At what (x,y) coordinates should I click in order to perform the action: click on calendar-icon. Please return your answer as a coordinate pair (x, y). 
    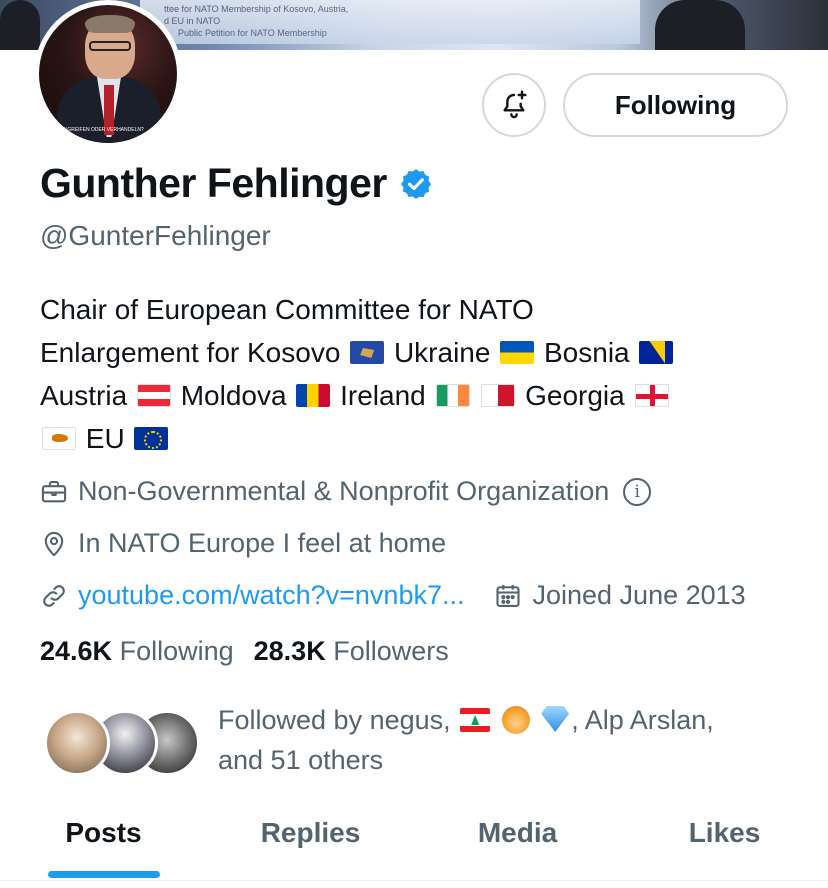
    Looking at the image, I should click on (508, 595).